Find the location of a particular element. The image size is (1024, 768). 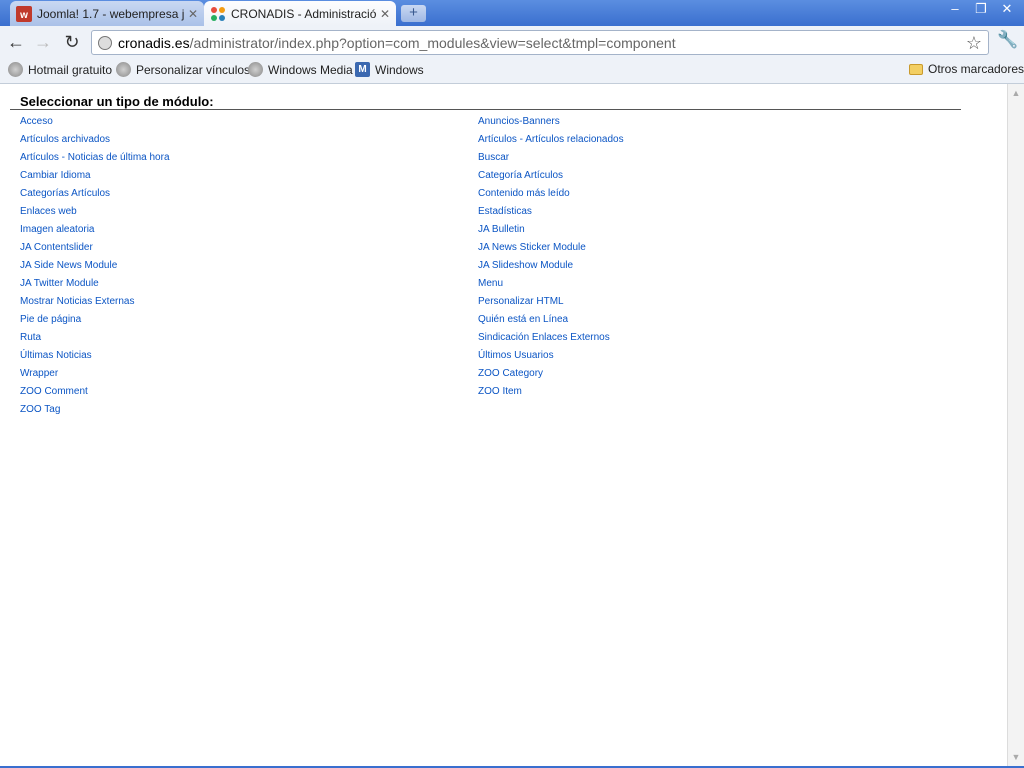

module-type-link: Acceso is located at coordinates (95, 125).